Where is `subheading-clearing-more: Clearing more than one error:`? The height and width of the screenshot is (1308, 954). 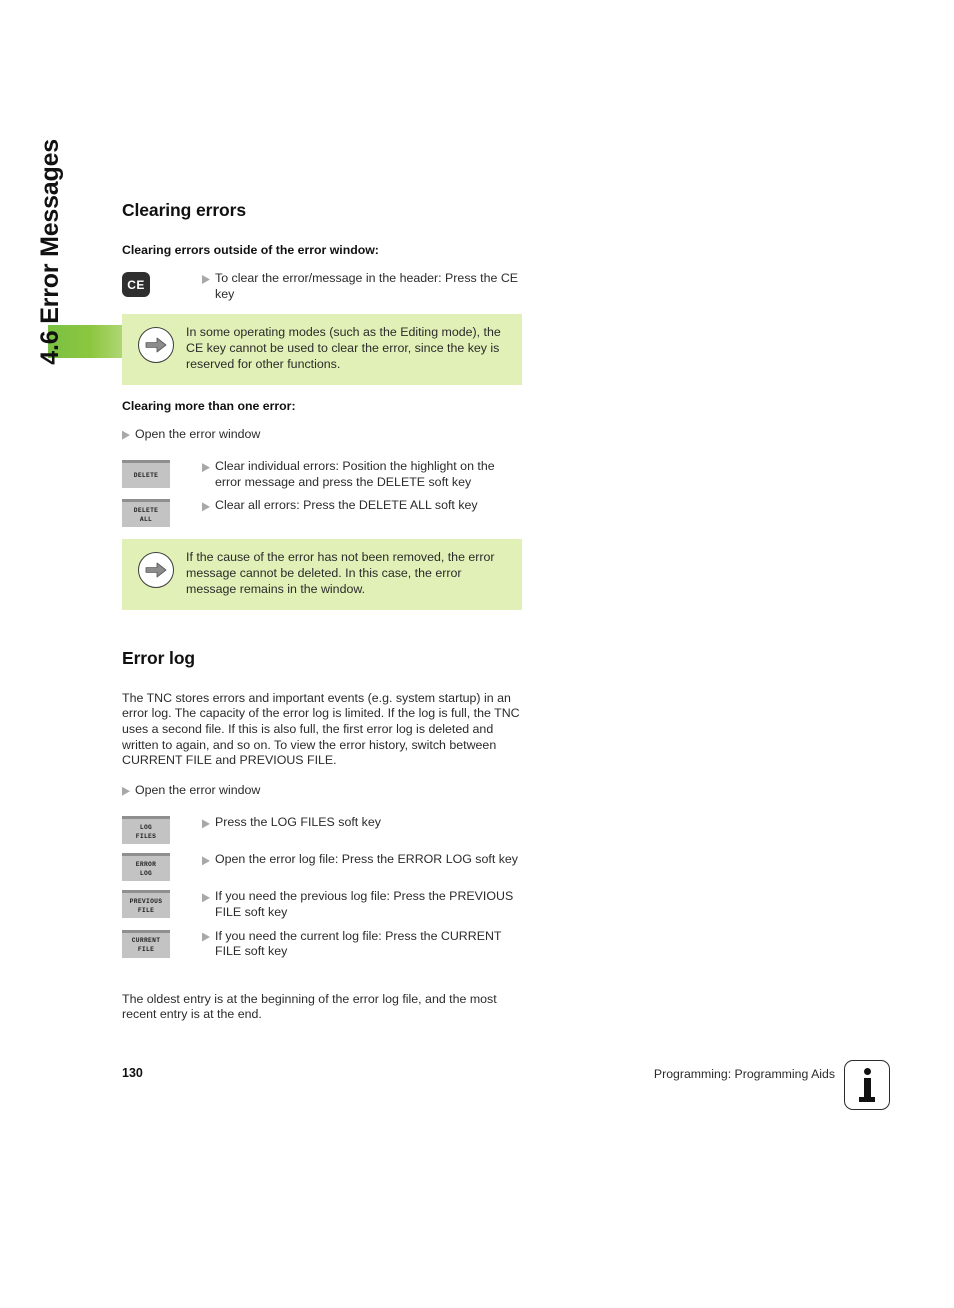 subheading-clearing-more: Clearing more than one error: is located at coordinates (209, 405).